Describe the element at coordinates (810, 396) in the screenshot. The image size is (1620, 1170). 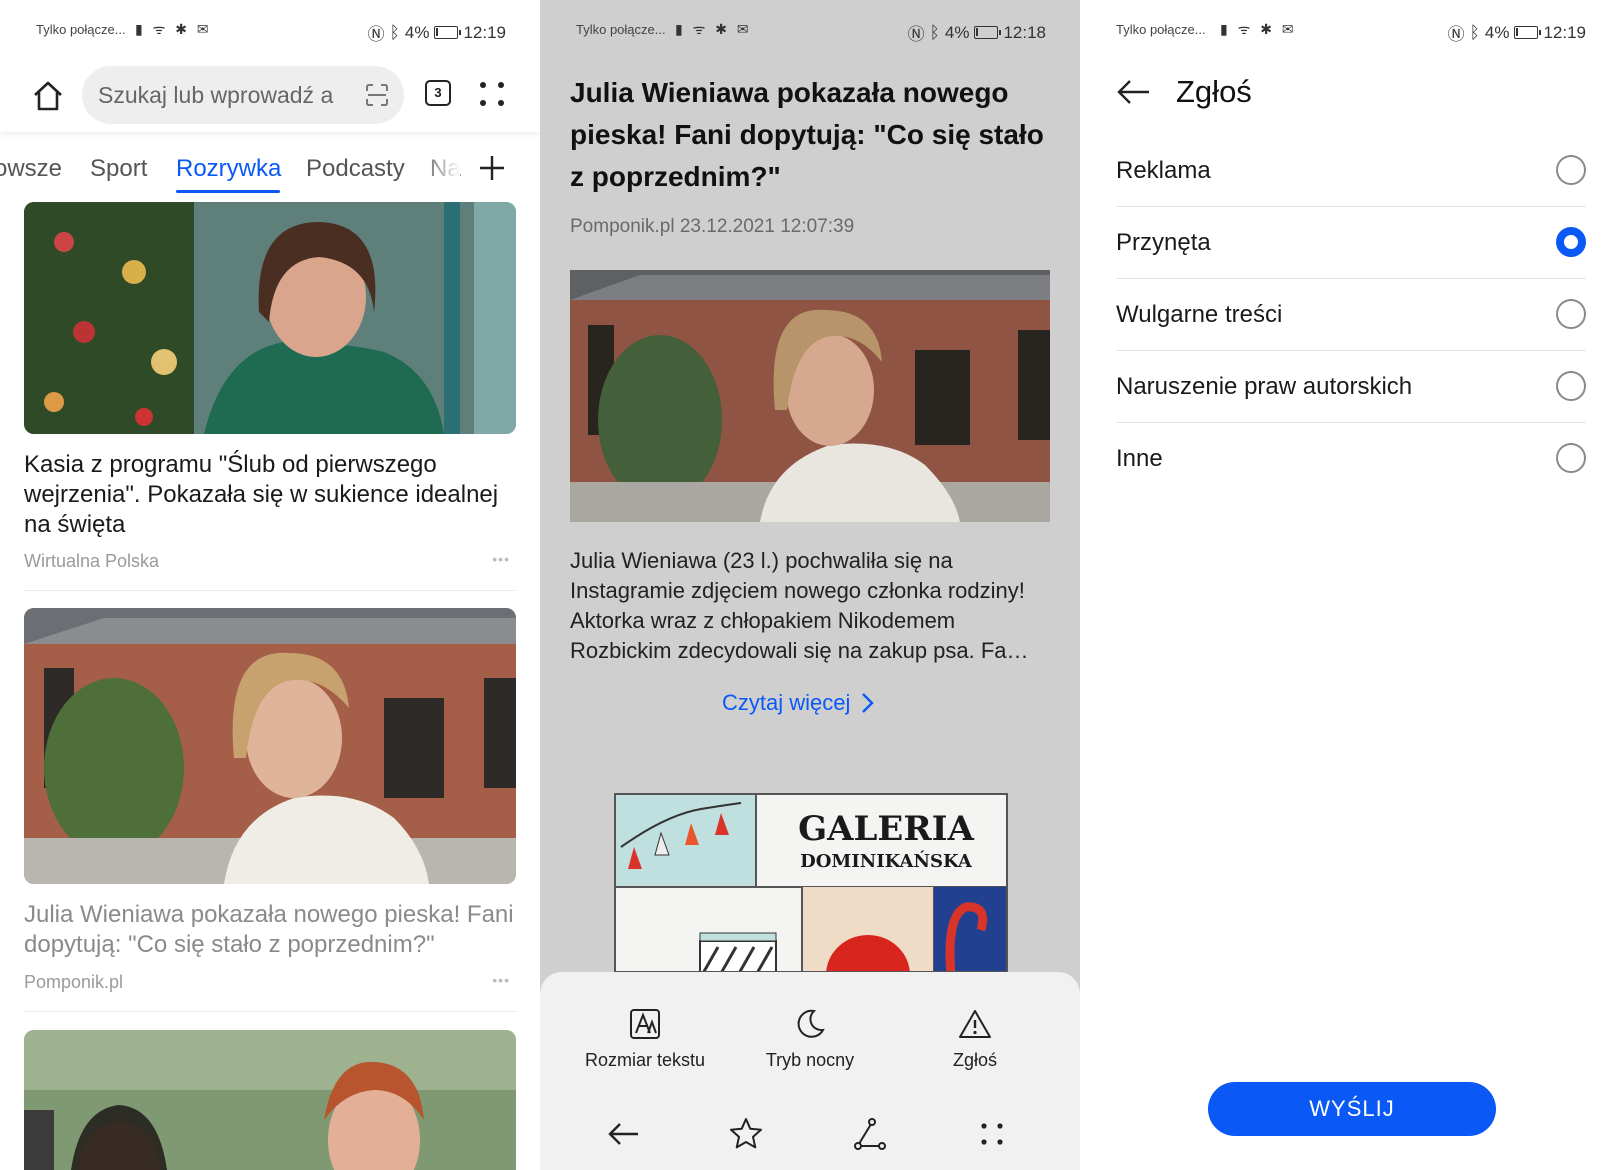
I see `article-photo` at that location.